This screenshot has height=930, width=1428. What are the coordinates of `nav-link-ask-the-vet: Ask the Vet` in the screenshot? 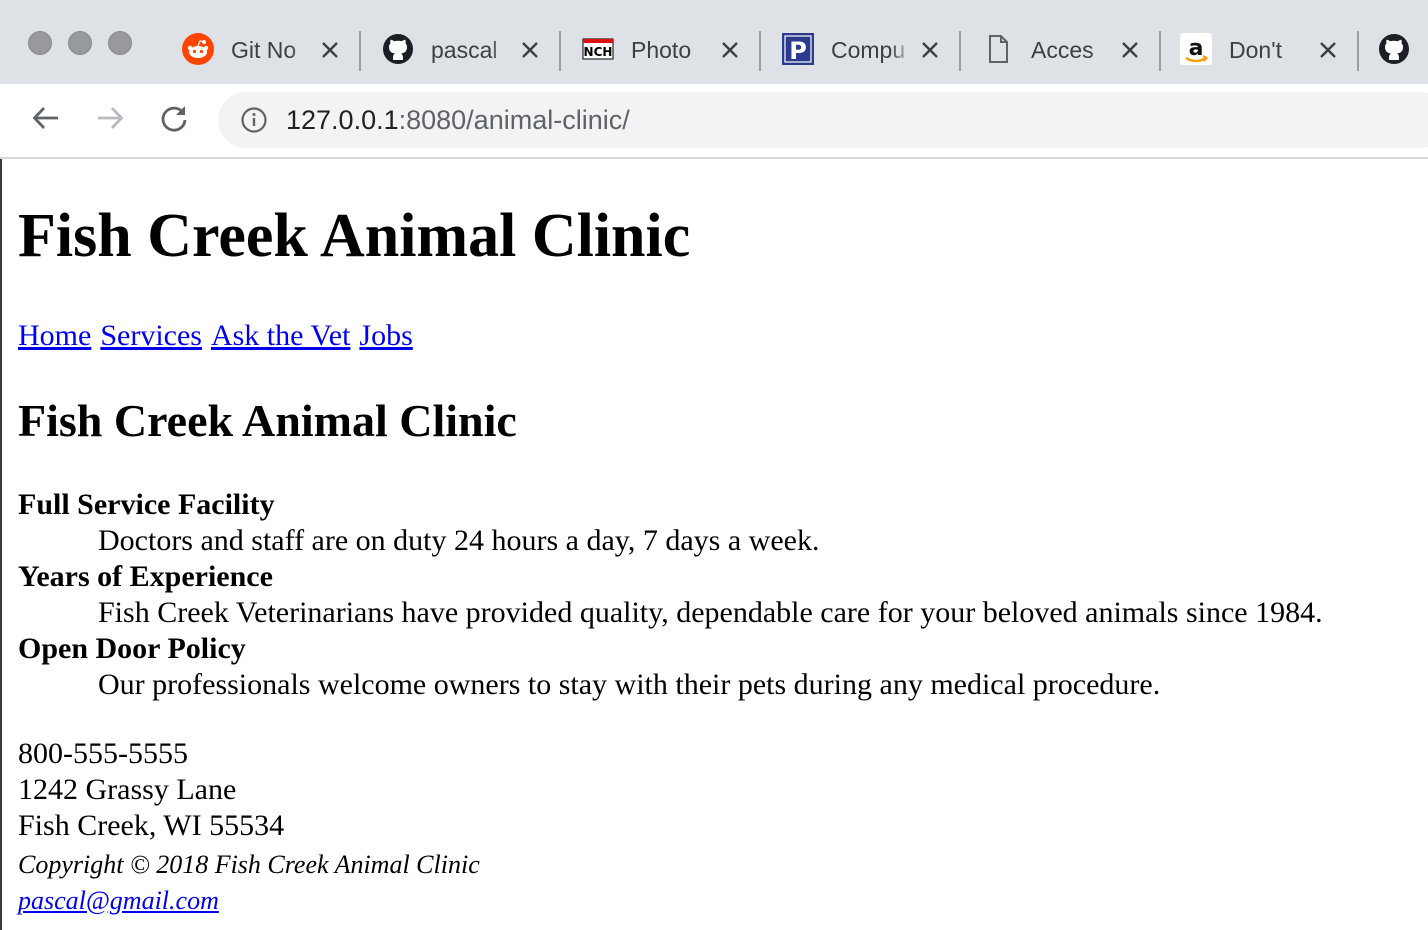 It's located at (280, 335).